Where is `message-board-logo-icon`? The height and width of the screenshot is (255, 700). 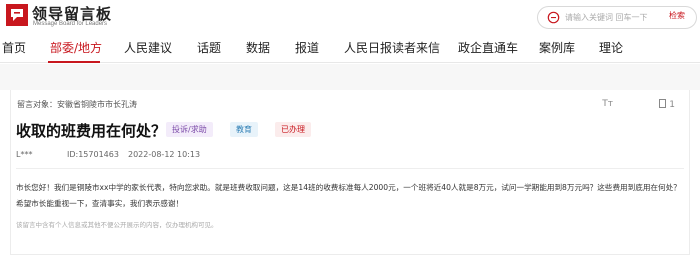 message-board-logo-icon is located at coordinates (17, 15).